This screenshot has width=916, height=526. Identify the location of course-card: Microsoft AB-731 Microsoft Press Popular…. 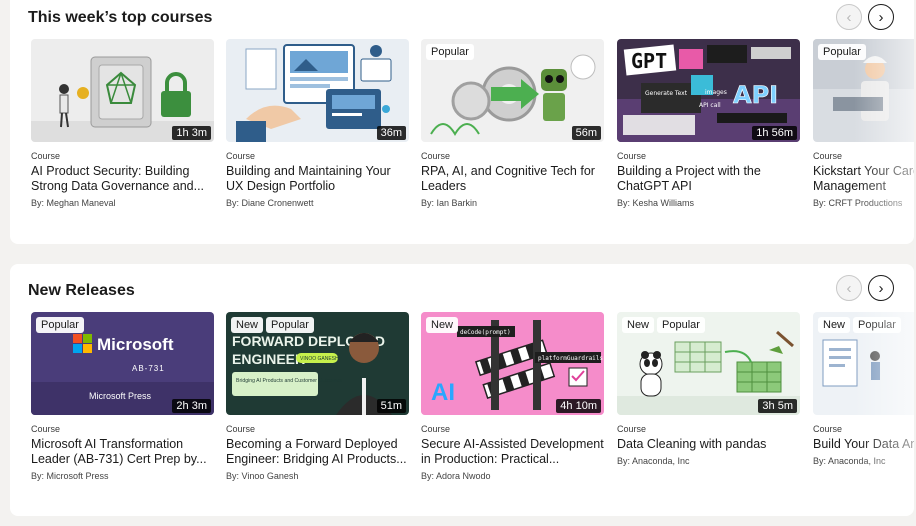
(122, 396).